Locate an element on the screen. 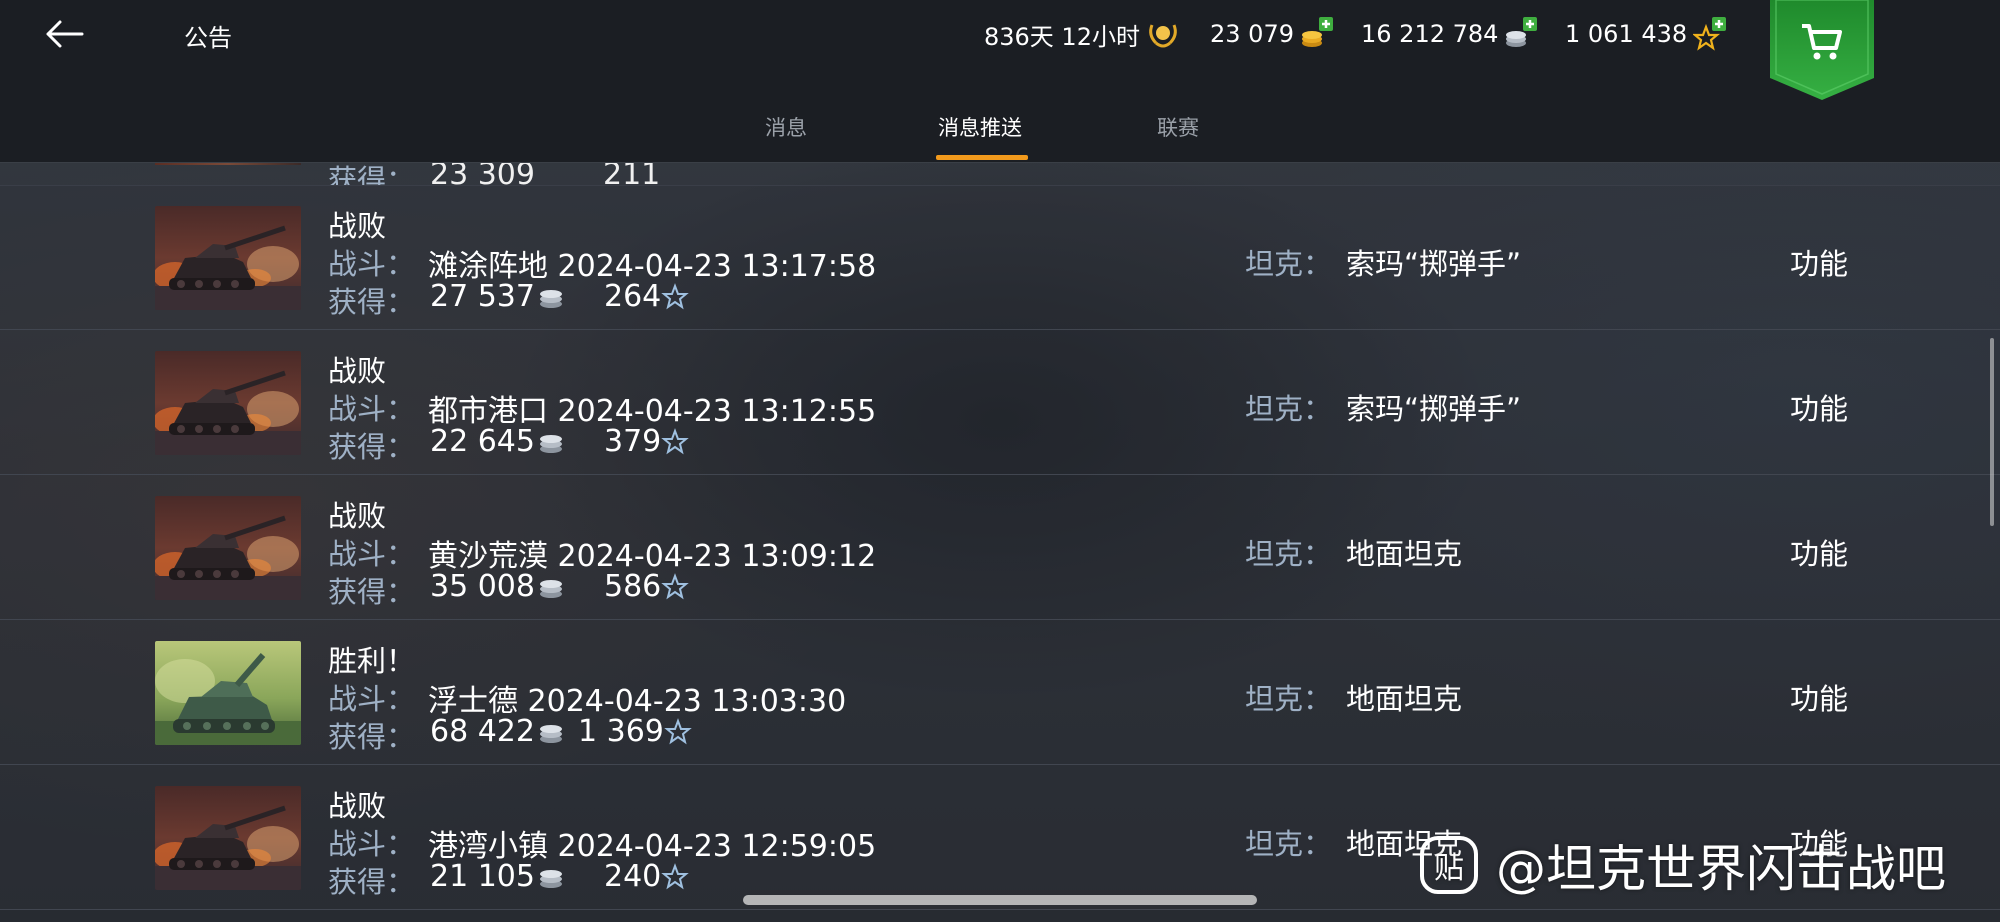 This screenshot has height=922, width=2000. tab-bar: 消息 消息推送 联赛 is located at coordinates (1000, 131).